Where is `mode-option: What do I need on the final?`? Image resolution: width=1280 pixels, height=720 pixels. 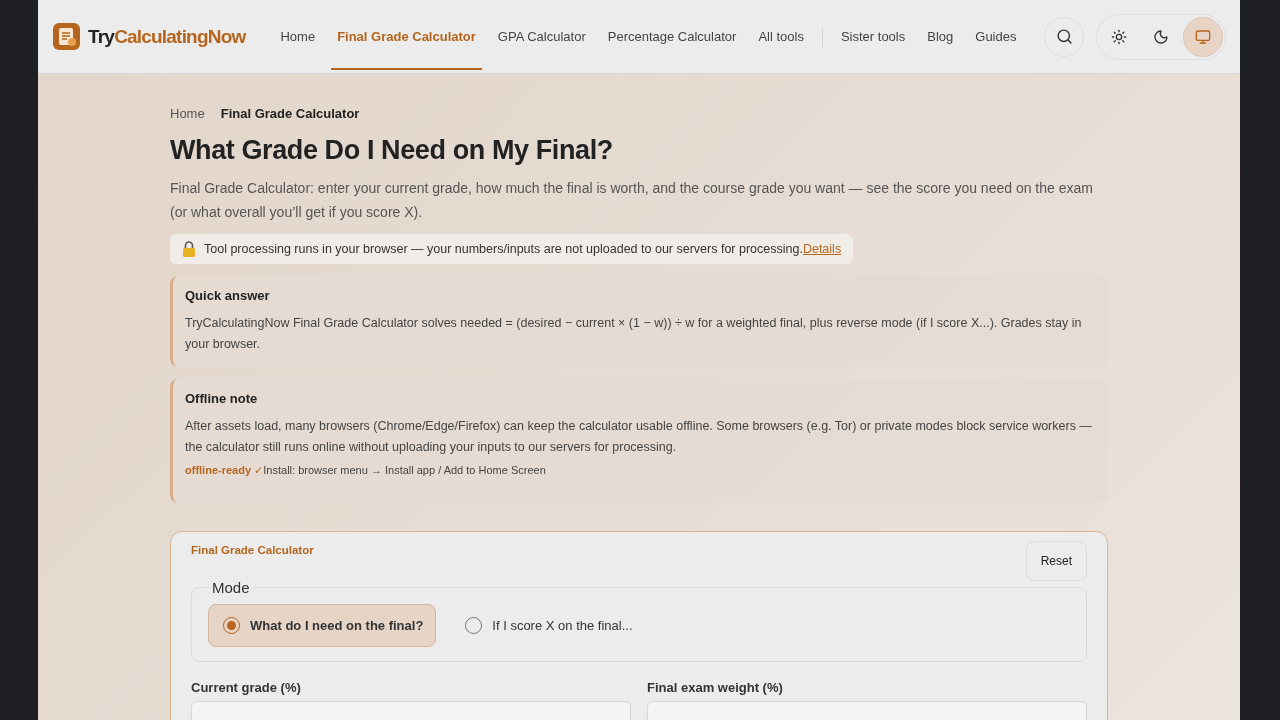 mode-option: What do I need on the final? is located at coordinates (322, 625).